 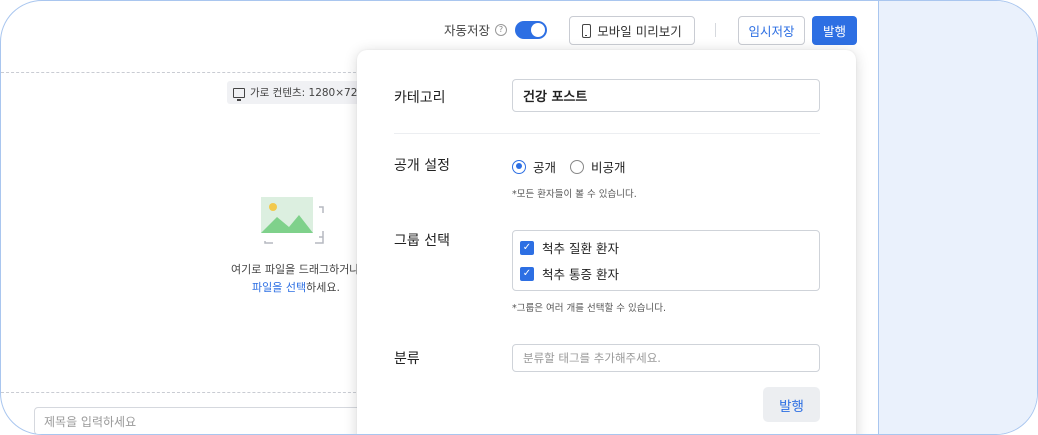 What do you see at coordinates (407, 359) in the screenshot?
I see `tags-label: 분류` at bounding box center [407, 359].